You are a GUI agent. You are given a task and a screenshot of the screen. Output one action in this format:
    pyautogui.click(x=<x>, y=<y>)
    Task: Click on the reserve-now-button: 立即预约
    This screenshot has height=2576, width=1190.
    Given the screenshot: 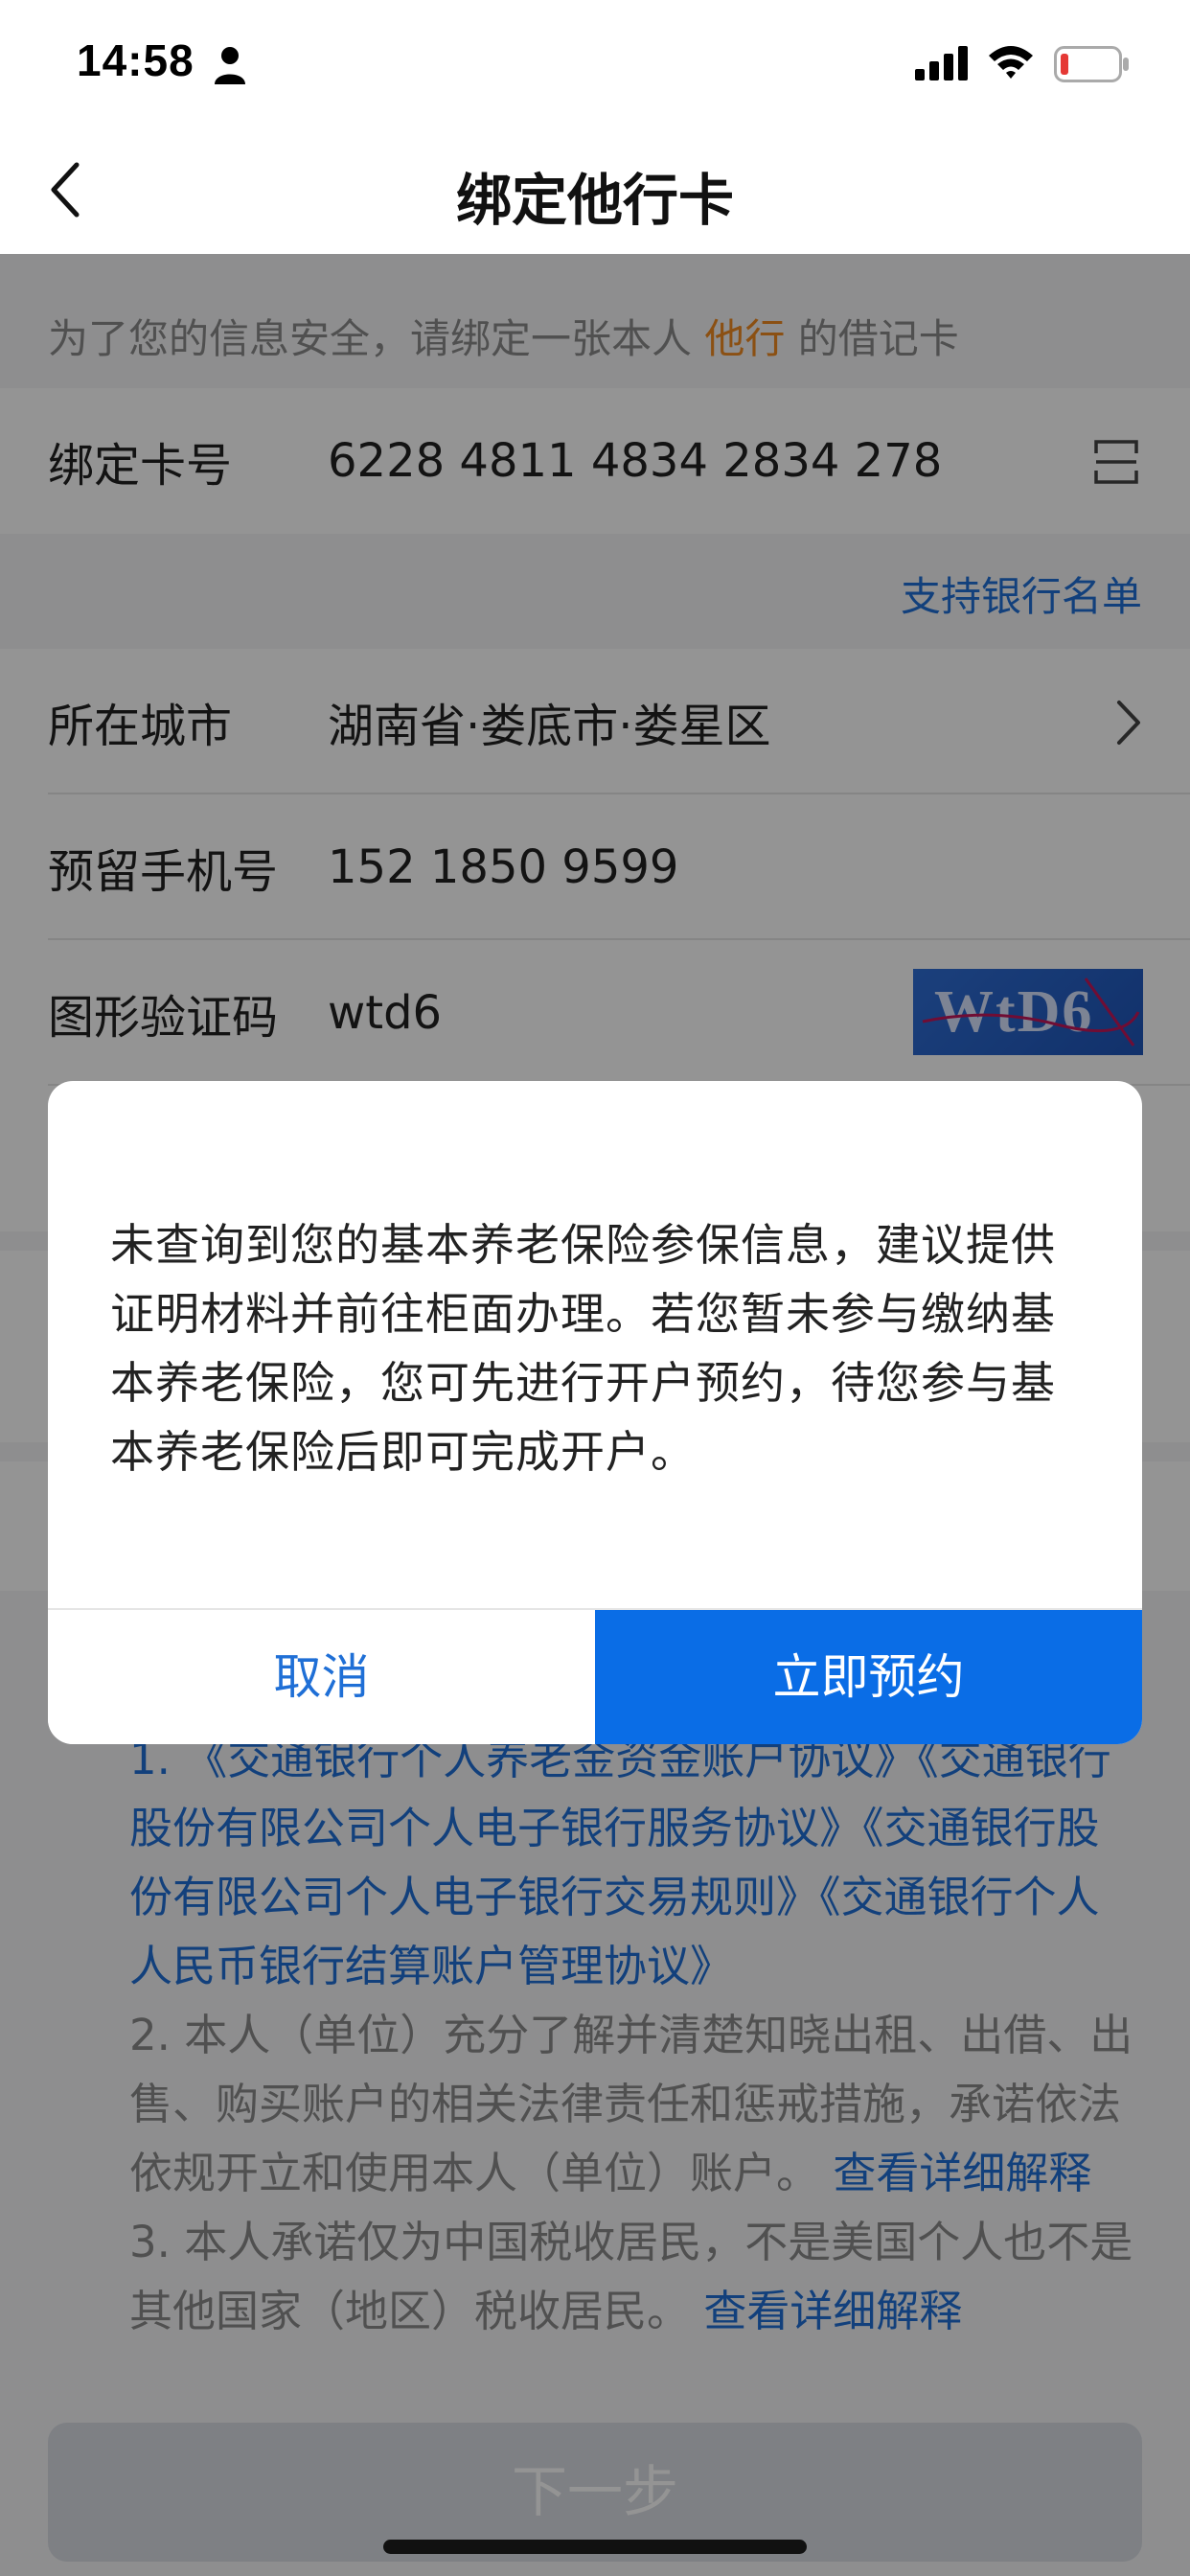 What is the action you would take?
    pyautogui.click(x=869, y=1677)
    